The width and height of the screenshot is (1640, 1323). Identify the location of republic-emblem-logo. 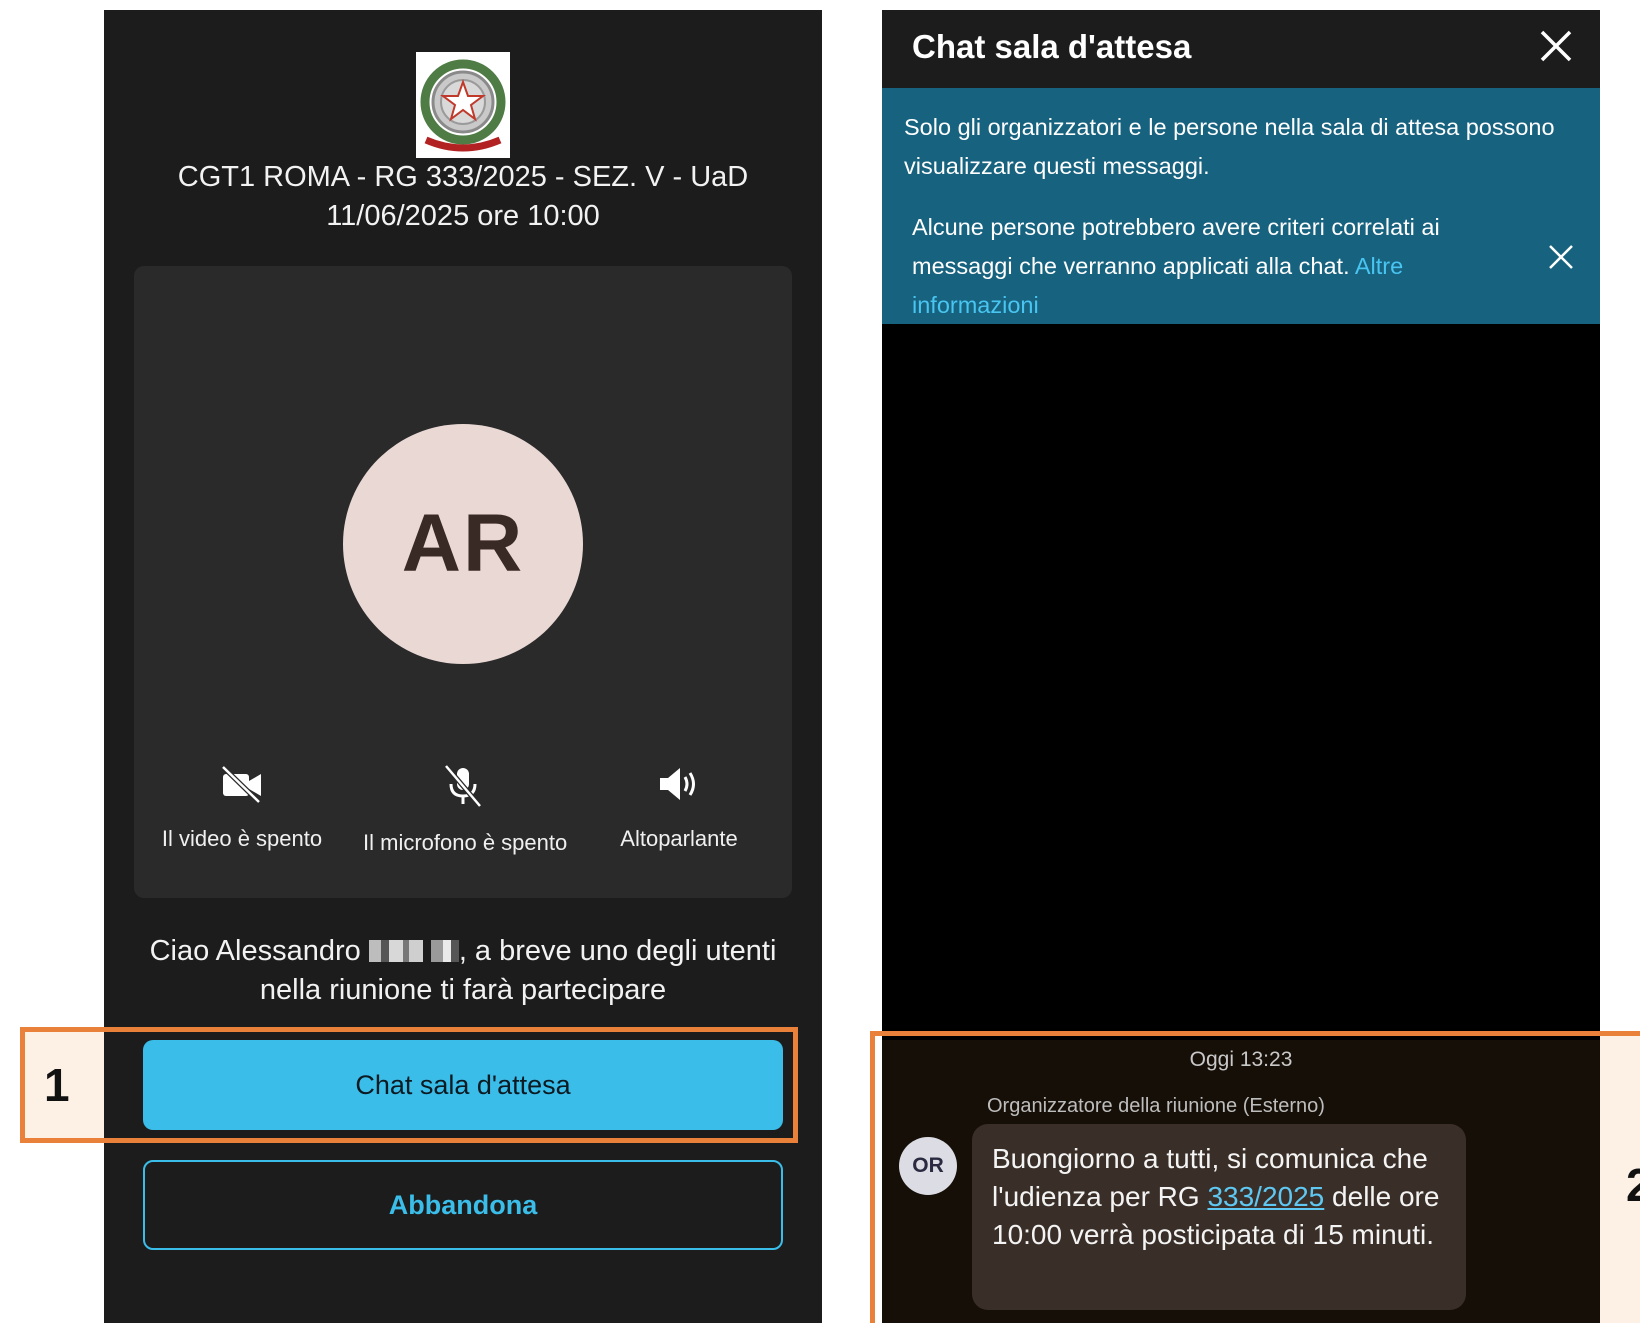
(463, 105).